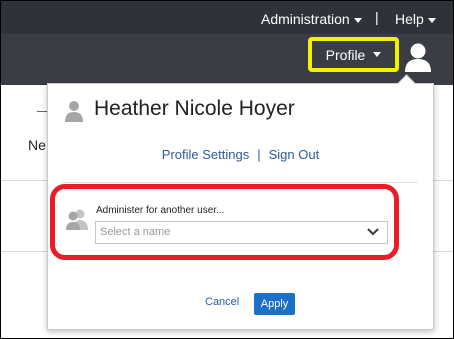  I want to click on administration-menu: Administration, so click(311, 19).